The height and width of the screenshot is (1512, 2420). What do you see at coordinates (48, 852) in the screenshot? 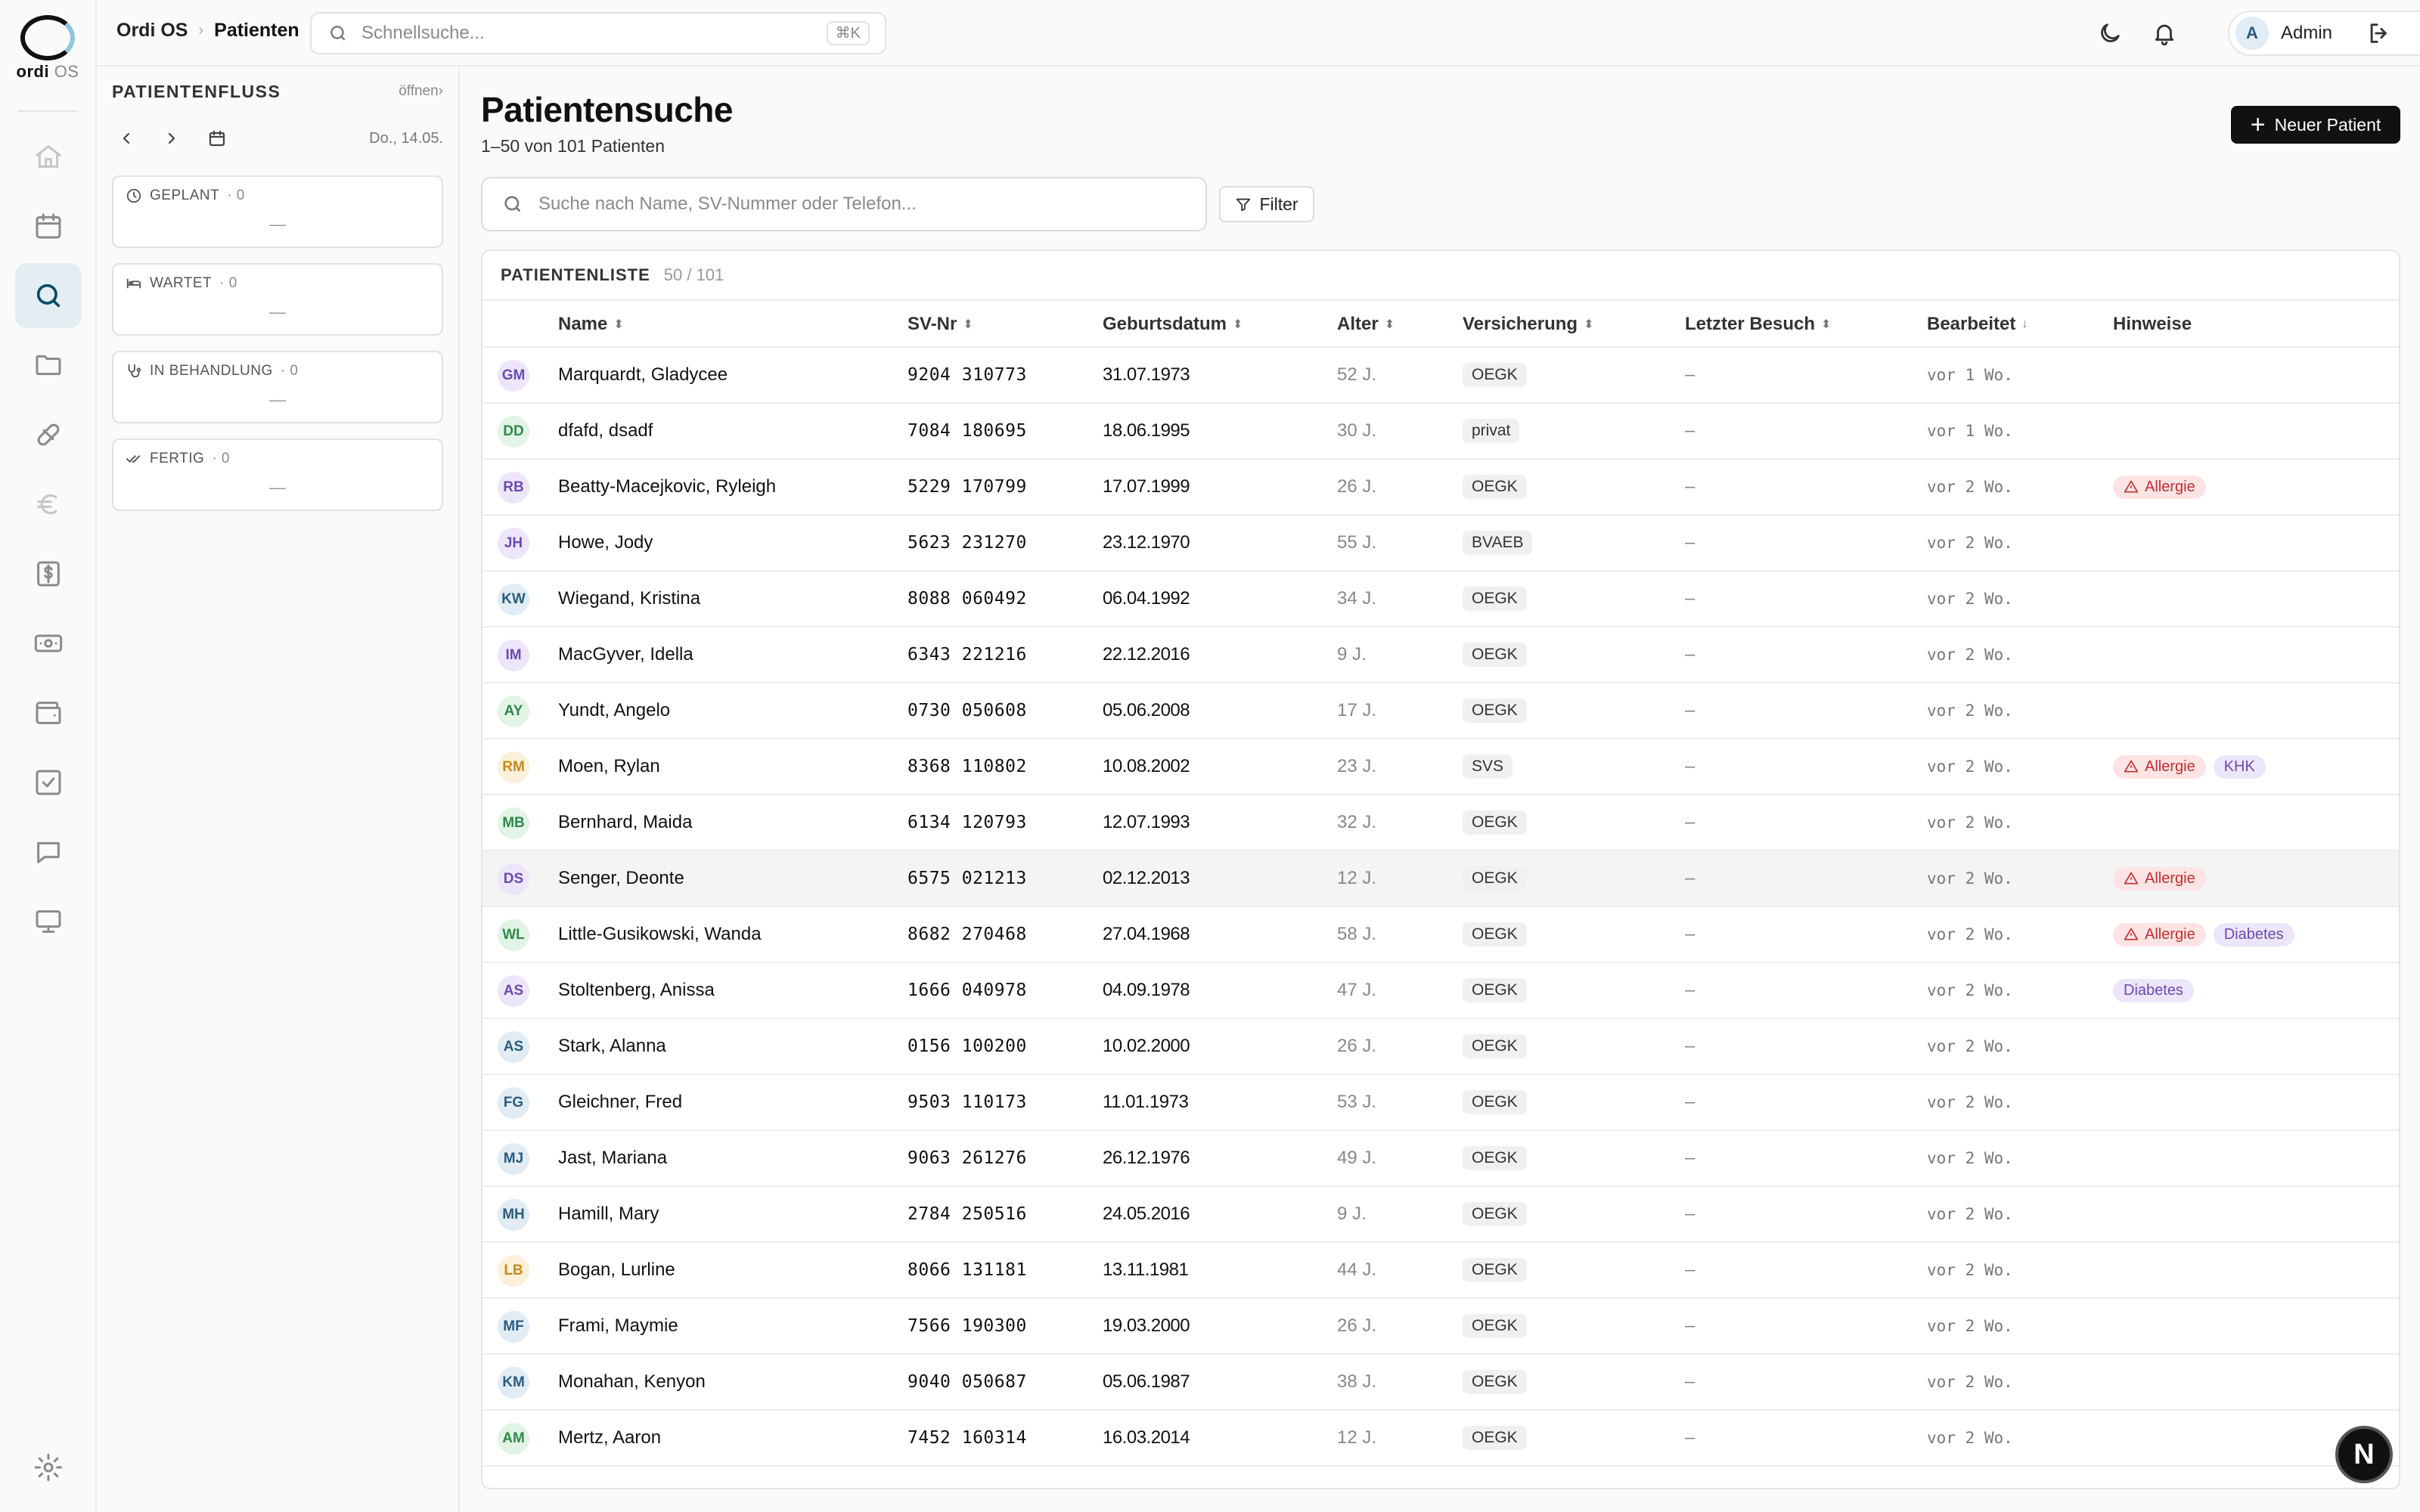
I see `rail-item-messages` at bounding box center [48, 852].